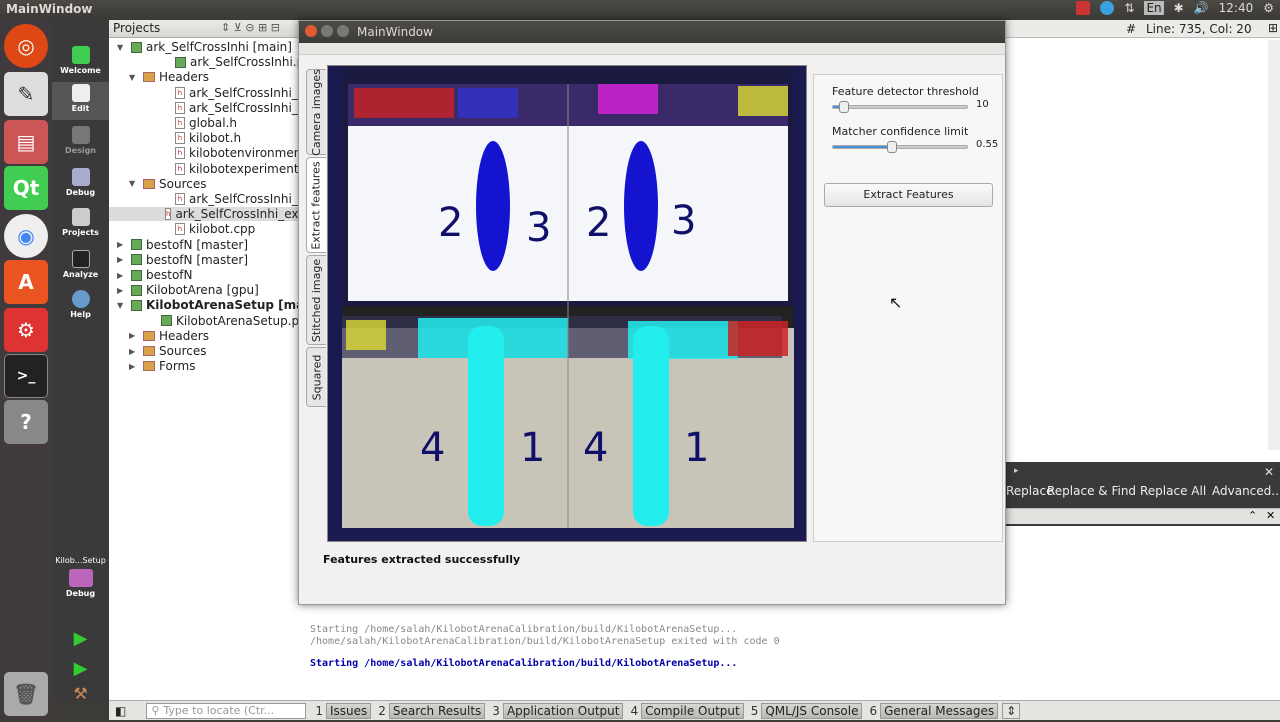 The height and width of the screenshot is (722, 1280). I want to click on record-icon, so click(1083, 8).